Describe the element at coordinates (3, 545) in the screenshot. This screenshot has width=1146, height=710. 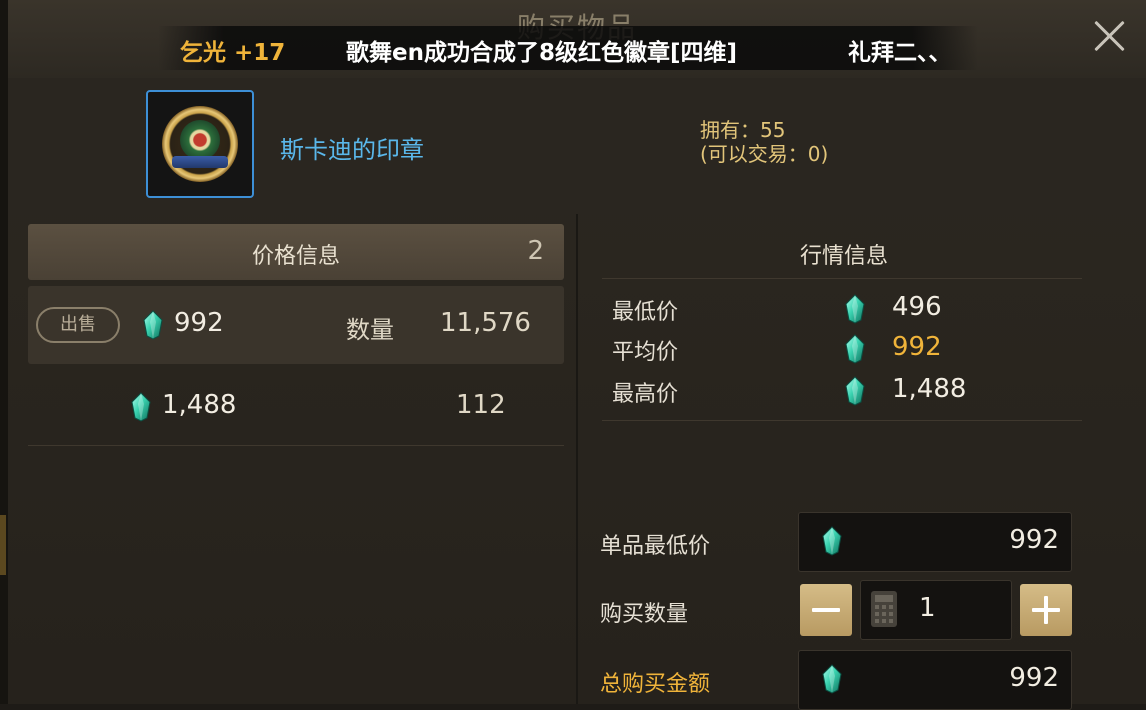
I see `edge-marker` at that location.